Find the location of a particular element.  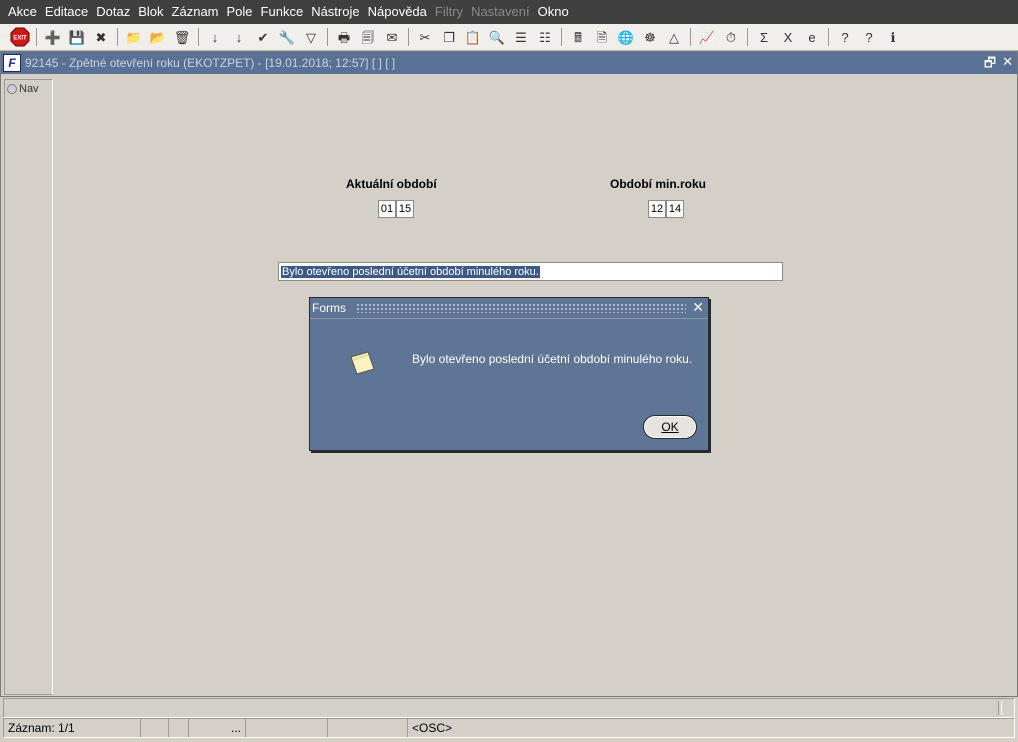

delete-record-button: ✖ is located at coordinates (101, 37).